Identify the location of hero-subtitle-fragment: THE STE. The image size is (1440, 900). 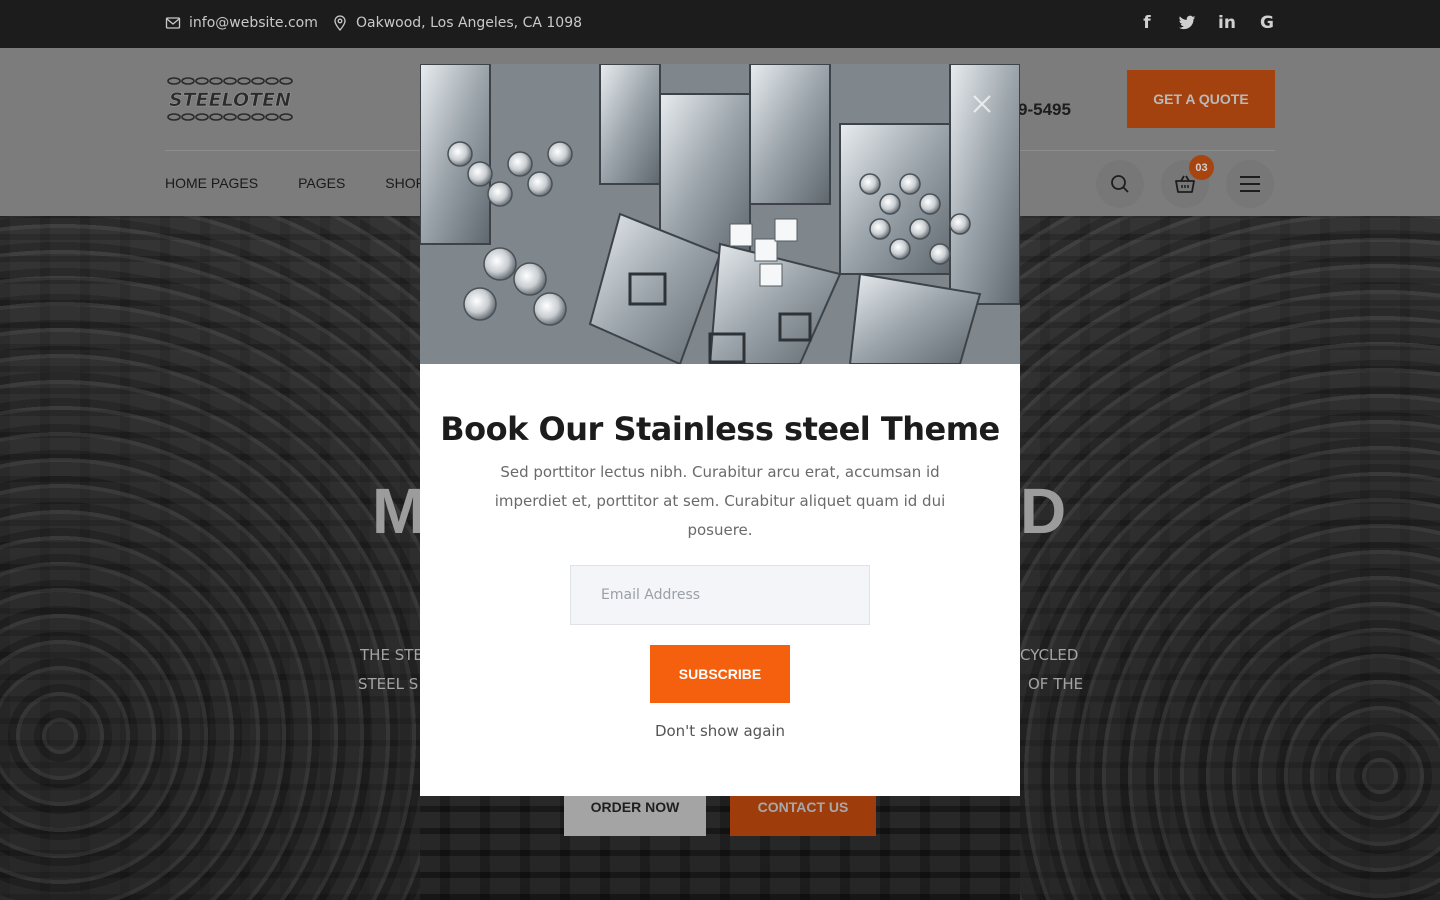
(391, 655).